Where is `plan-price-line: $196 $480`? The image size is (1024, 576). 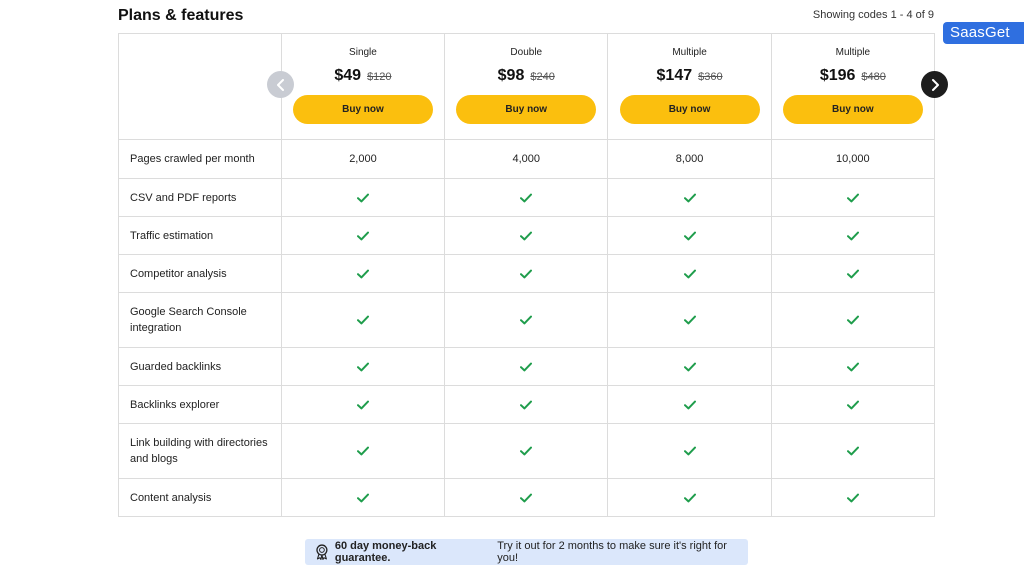 plan-price-line: $196 $480 is located at coordinates (853, 76).